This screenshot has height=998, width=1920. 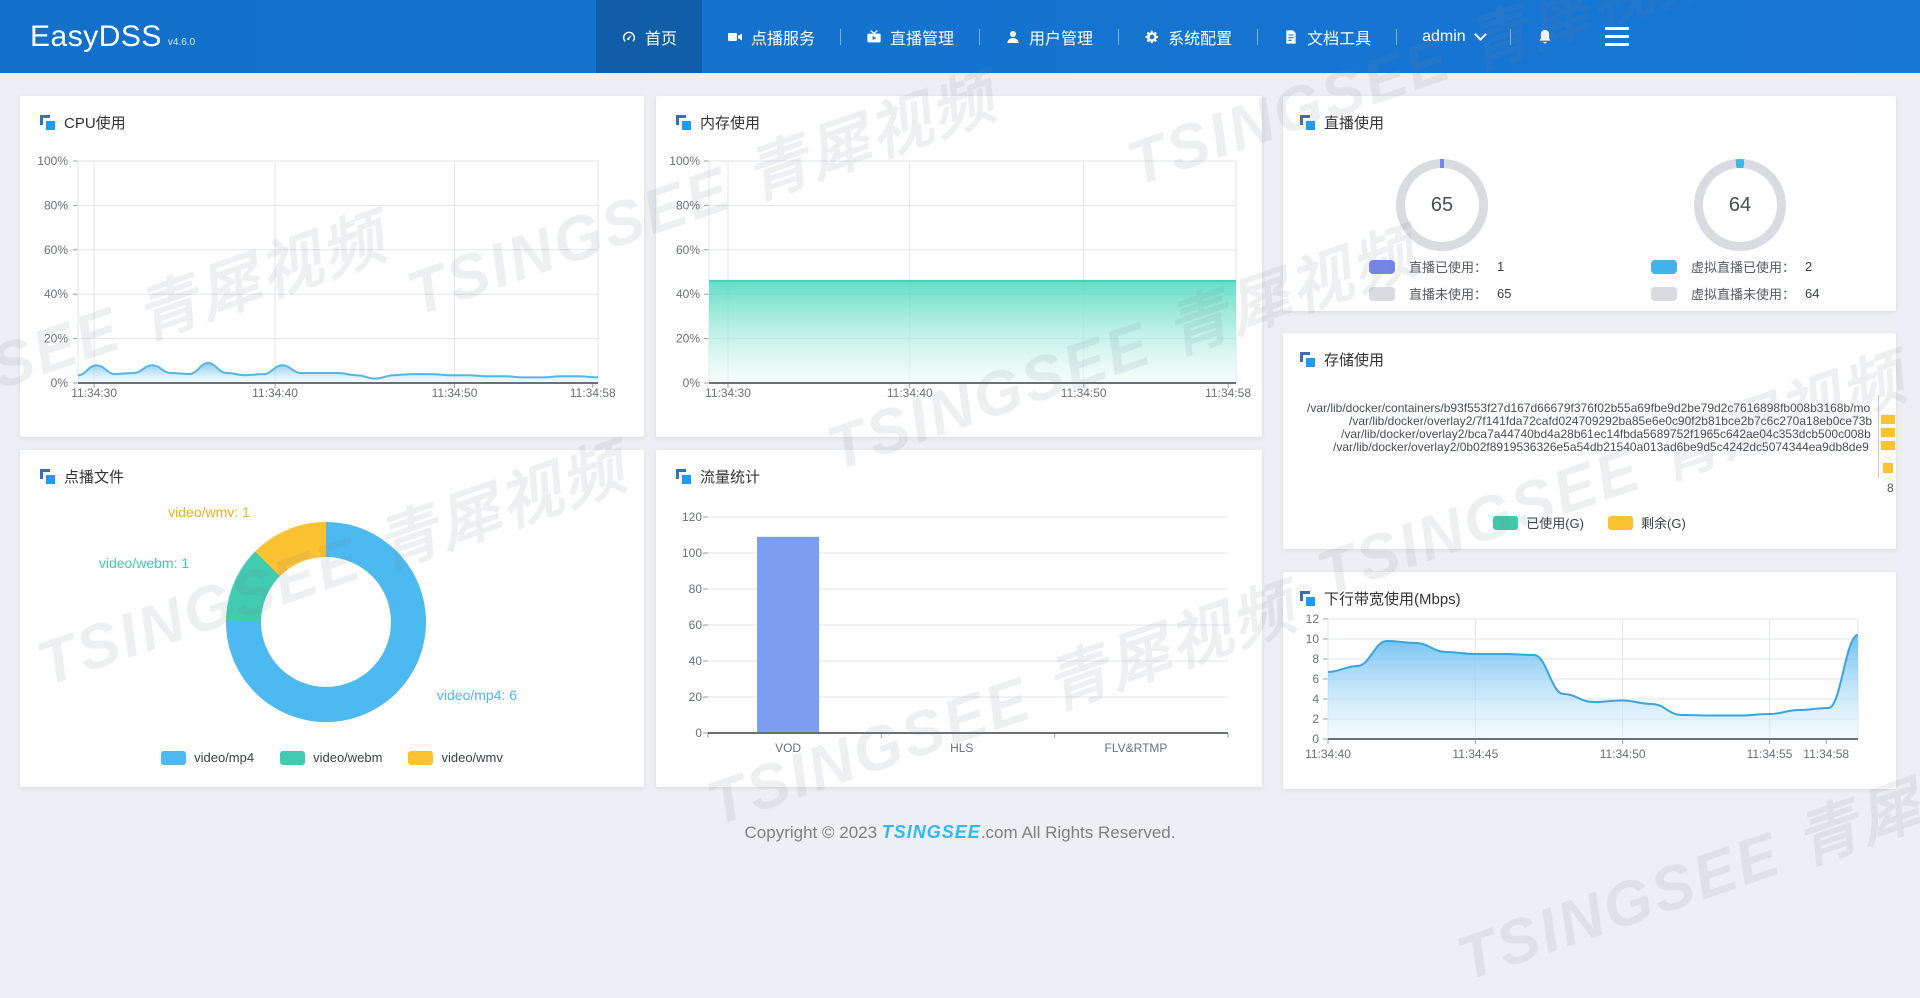 I want to click on nav-item-live-manage: 直播管理, so click(x=910, y=36).